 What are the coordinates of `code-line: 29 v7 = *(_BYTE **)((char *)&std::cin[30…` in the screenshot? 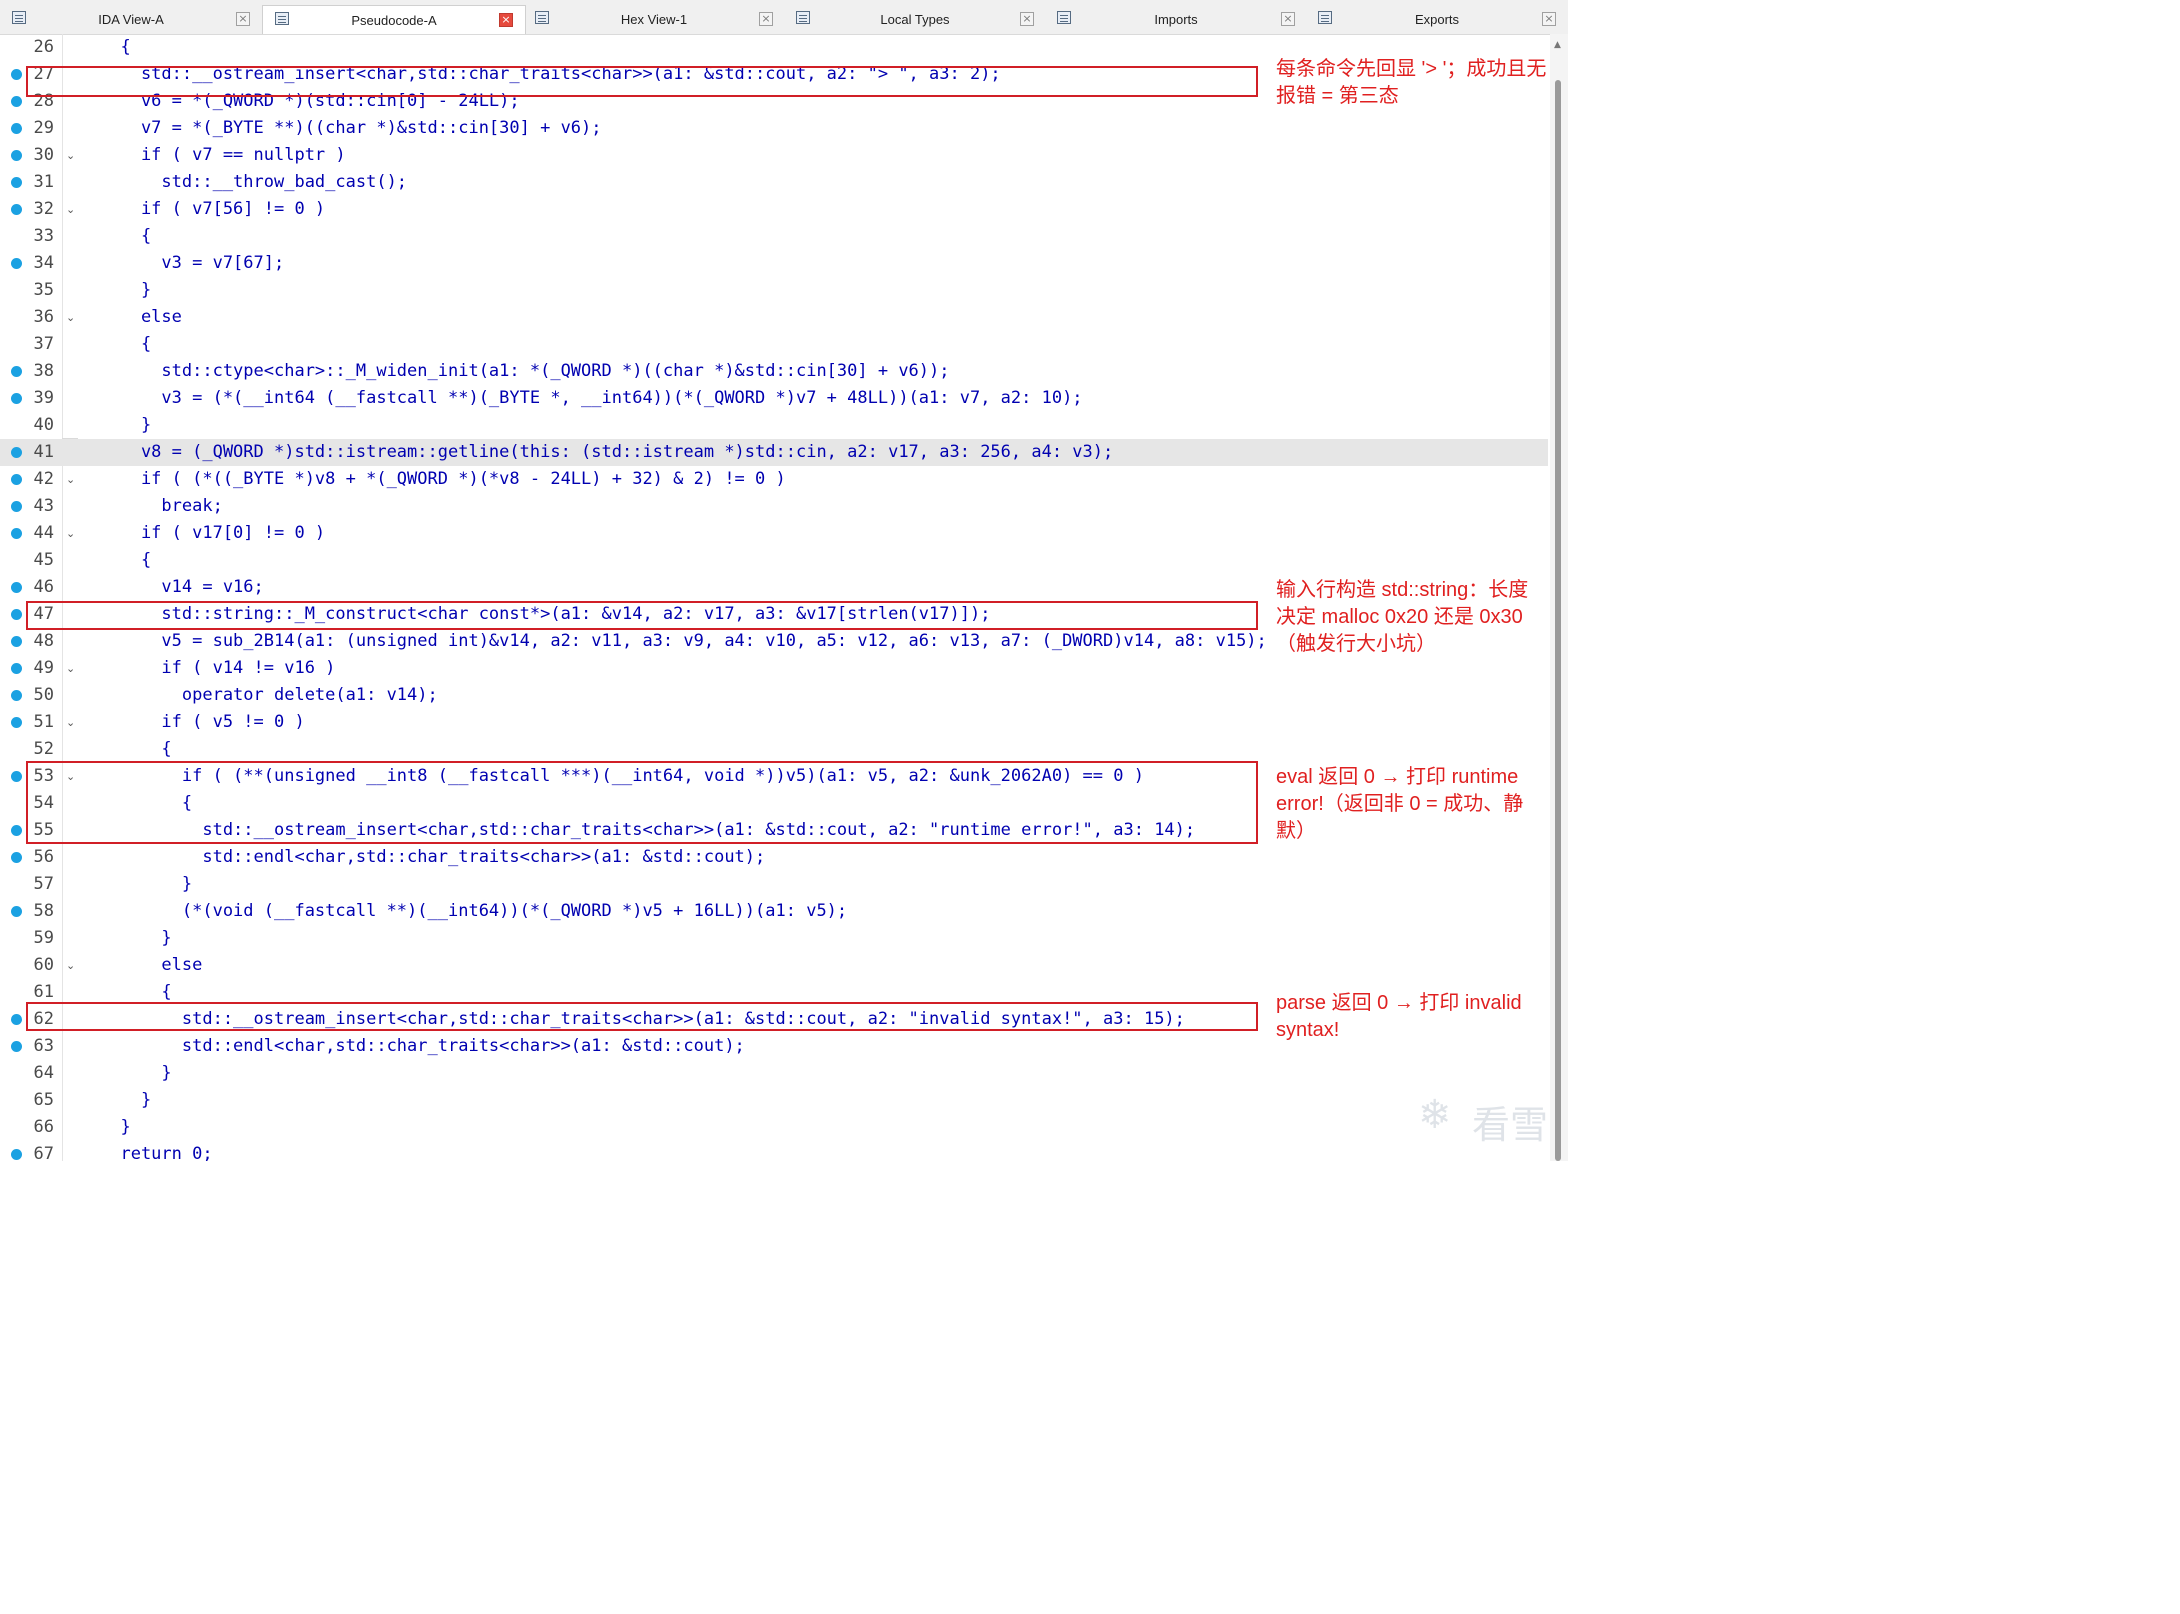 It's located at (774, 128).